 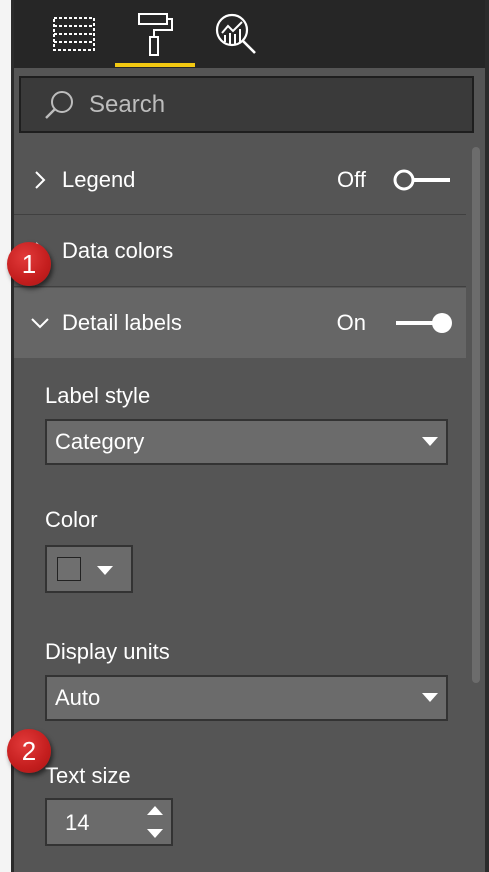 I want to click on text-size-label: Text size, so click(x=88, y=775).